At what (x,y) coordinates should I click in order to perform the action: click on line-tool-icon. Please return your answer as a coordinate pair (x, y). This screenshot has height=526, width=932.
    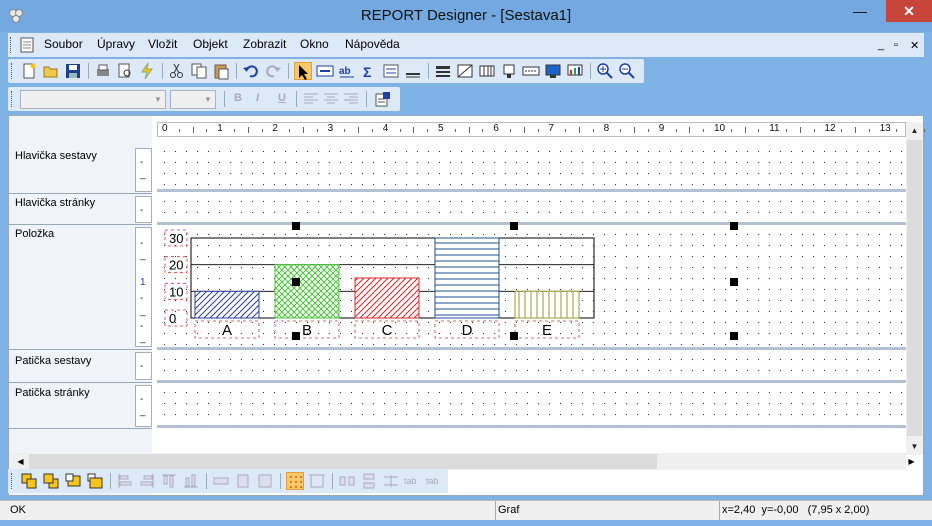
    Looking at the image, I should click on (413, 71).